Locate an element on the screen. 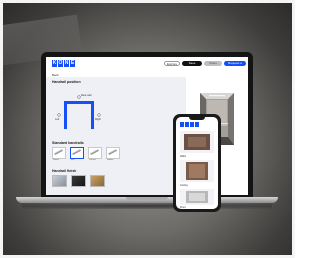  right-wall-rail is located at coordinates (92, 115).